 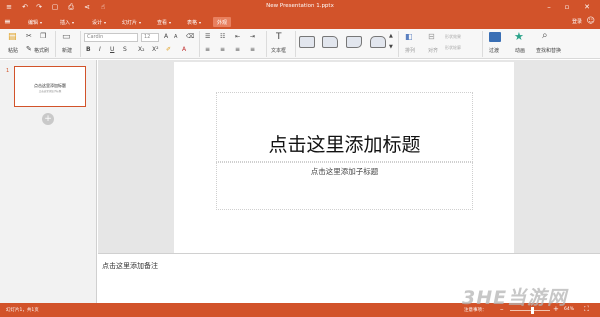 I want to click on shape-rect, so click(x=307, y=42).